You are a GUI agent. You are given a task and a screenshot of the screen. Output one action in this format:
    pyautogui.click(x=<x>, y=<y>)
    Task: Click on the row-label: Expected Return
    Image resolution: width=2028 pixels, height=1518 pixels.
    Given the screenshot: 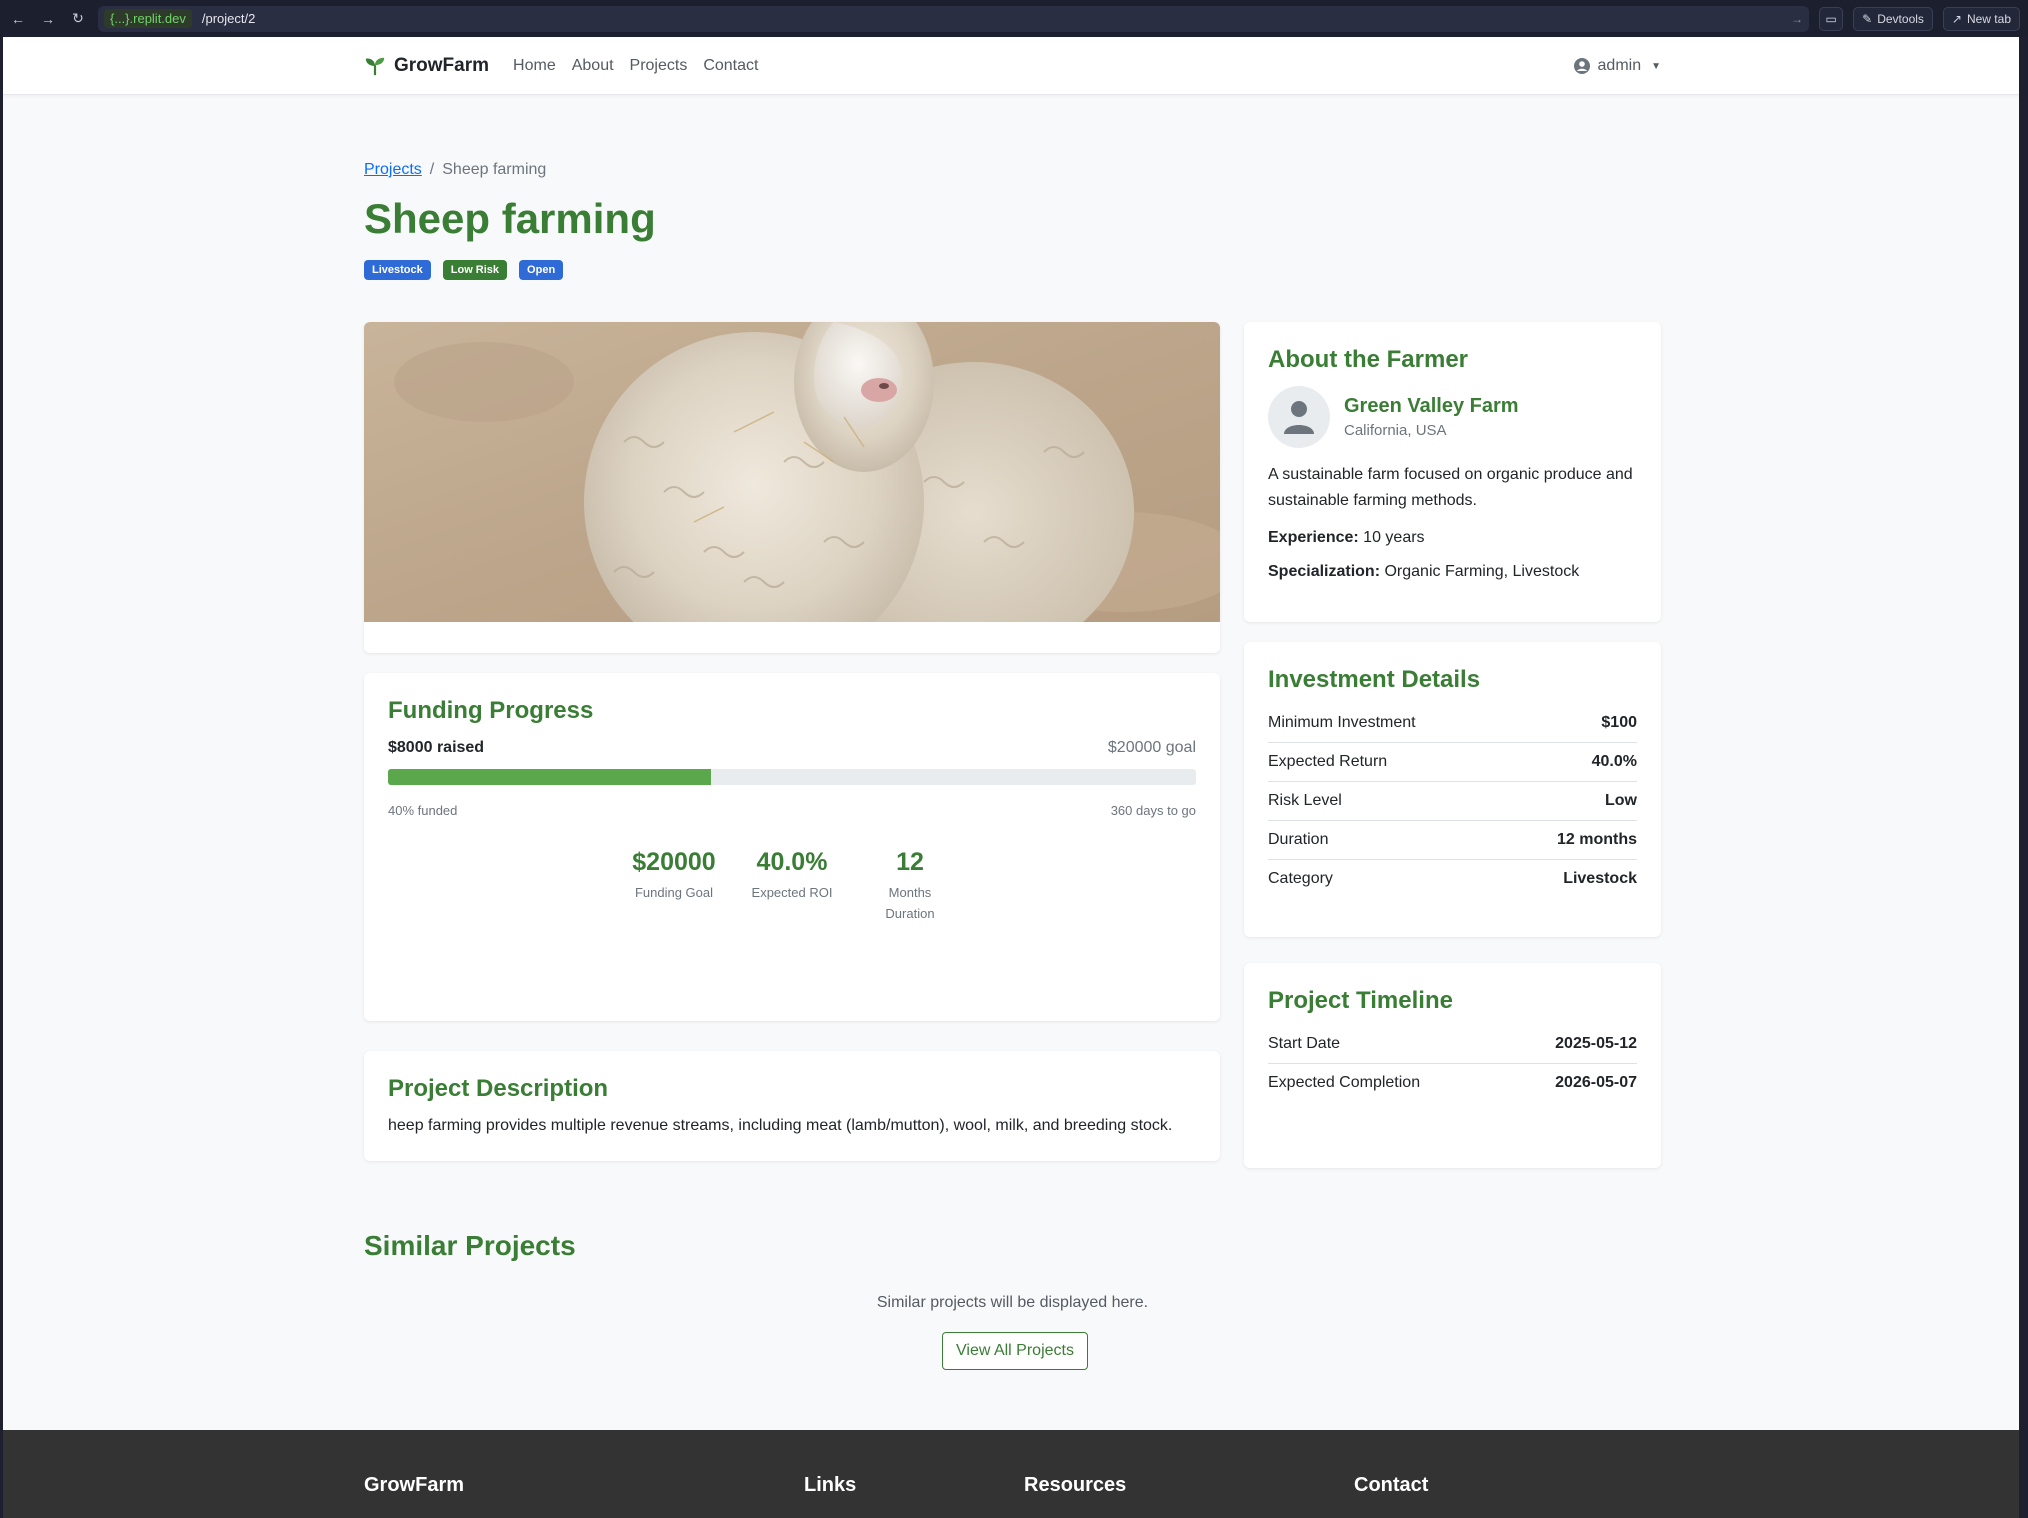 What is the action you would take?
    pyautogui.click(x=1328, y=761)
    